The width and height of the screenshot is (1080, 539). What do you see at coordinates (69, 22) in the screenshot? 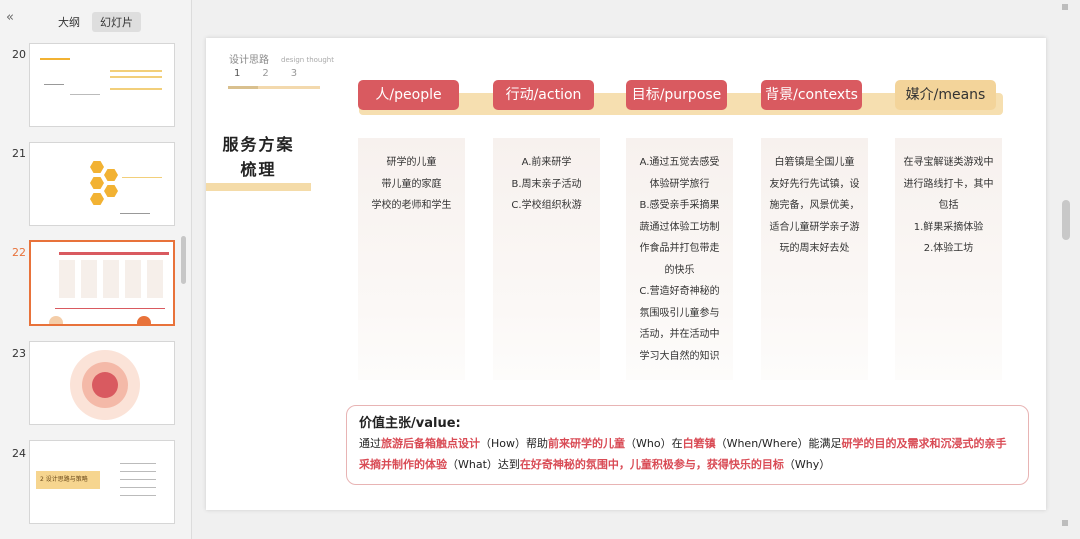
I see `tab-outline: 大纲` at bounding box center [69, 22].